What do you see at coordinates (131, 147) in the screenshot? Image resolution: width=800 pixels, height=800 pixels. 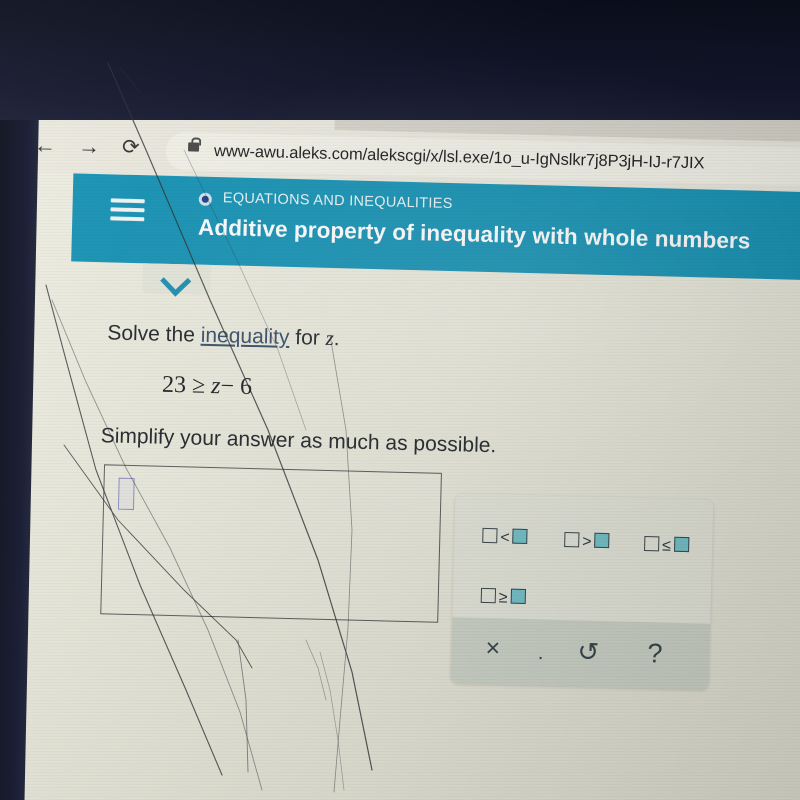 I see `reload-icon: ⟳` at bounding box center [131, 147].